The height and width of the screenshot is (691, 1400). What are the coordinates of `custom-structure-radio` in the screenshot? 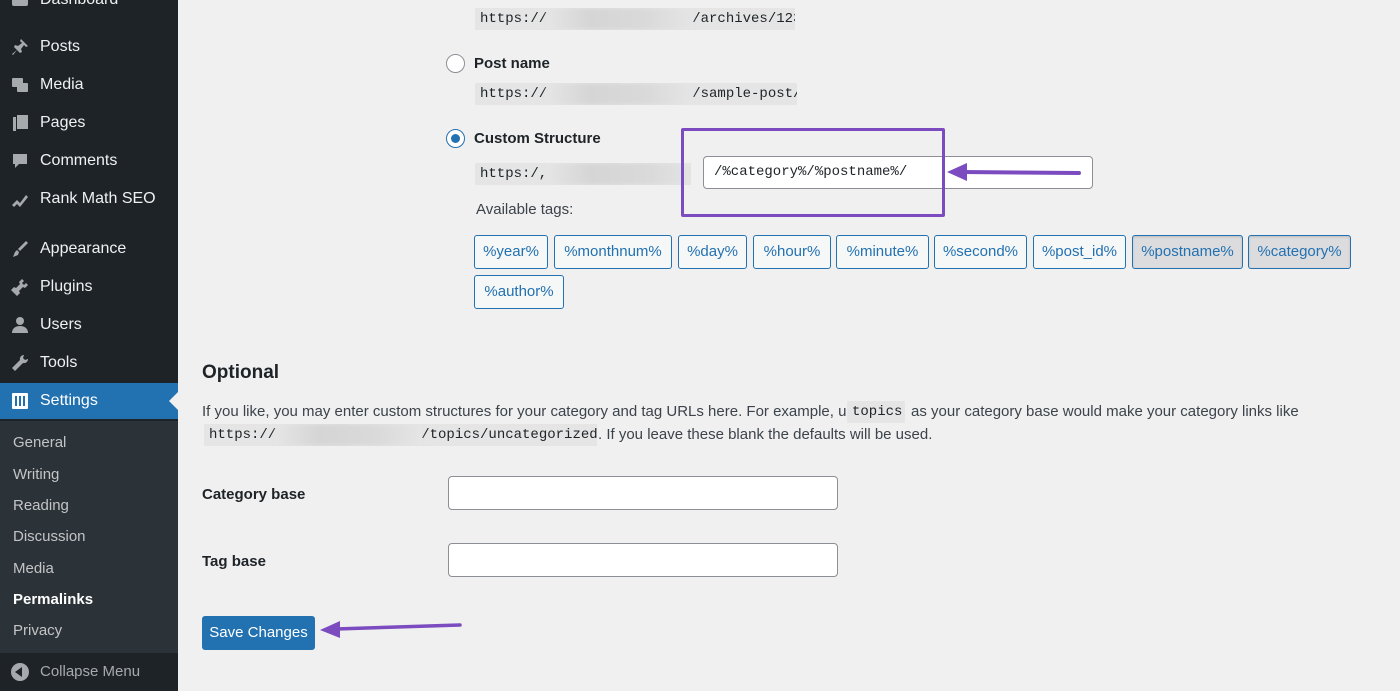 It's located at (455, 138).